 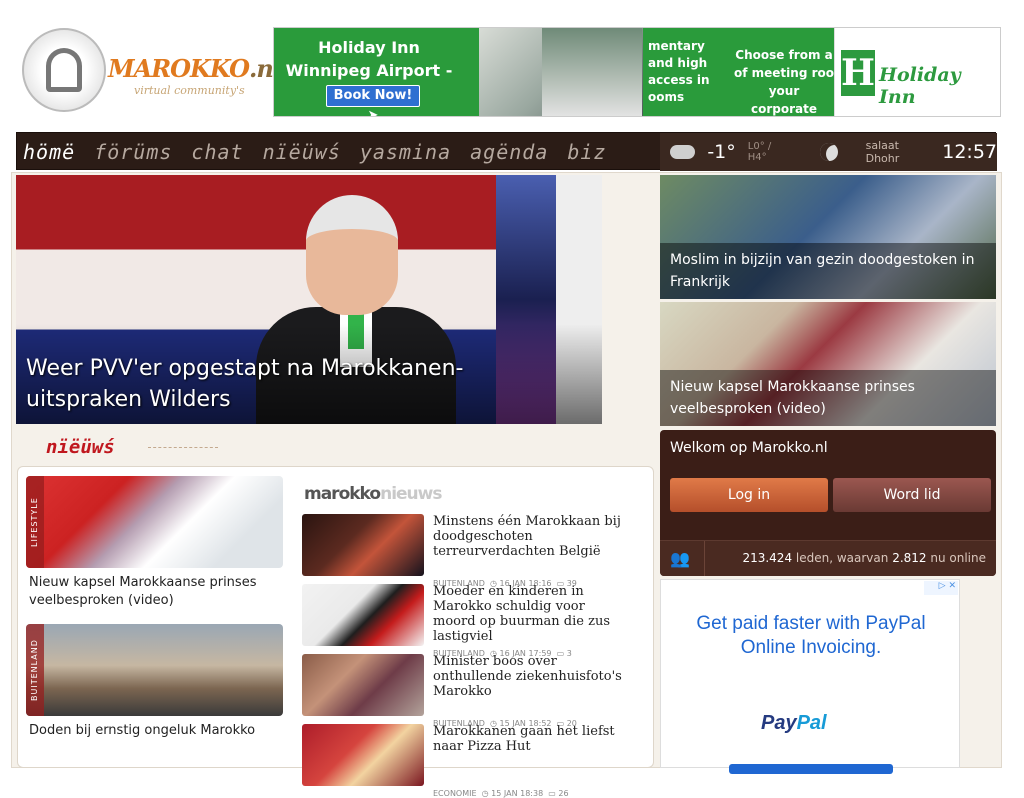 I want to click on weather-temperature: -1°, so click(x=721, y=152).